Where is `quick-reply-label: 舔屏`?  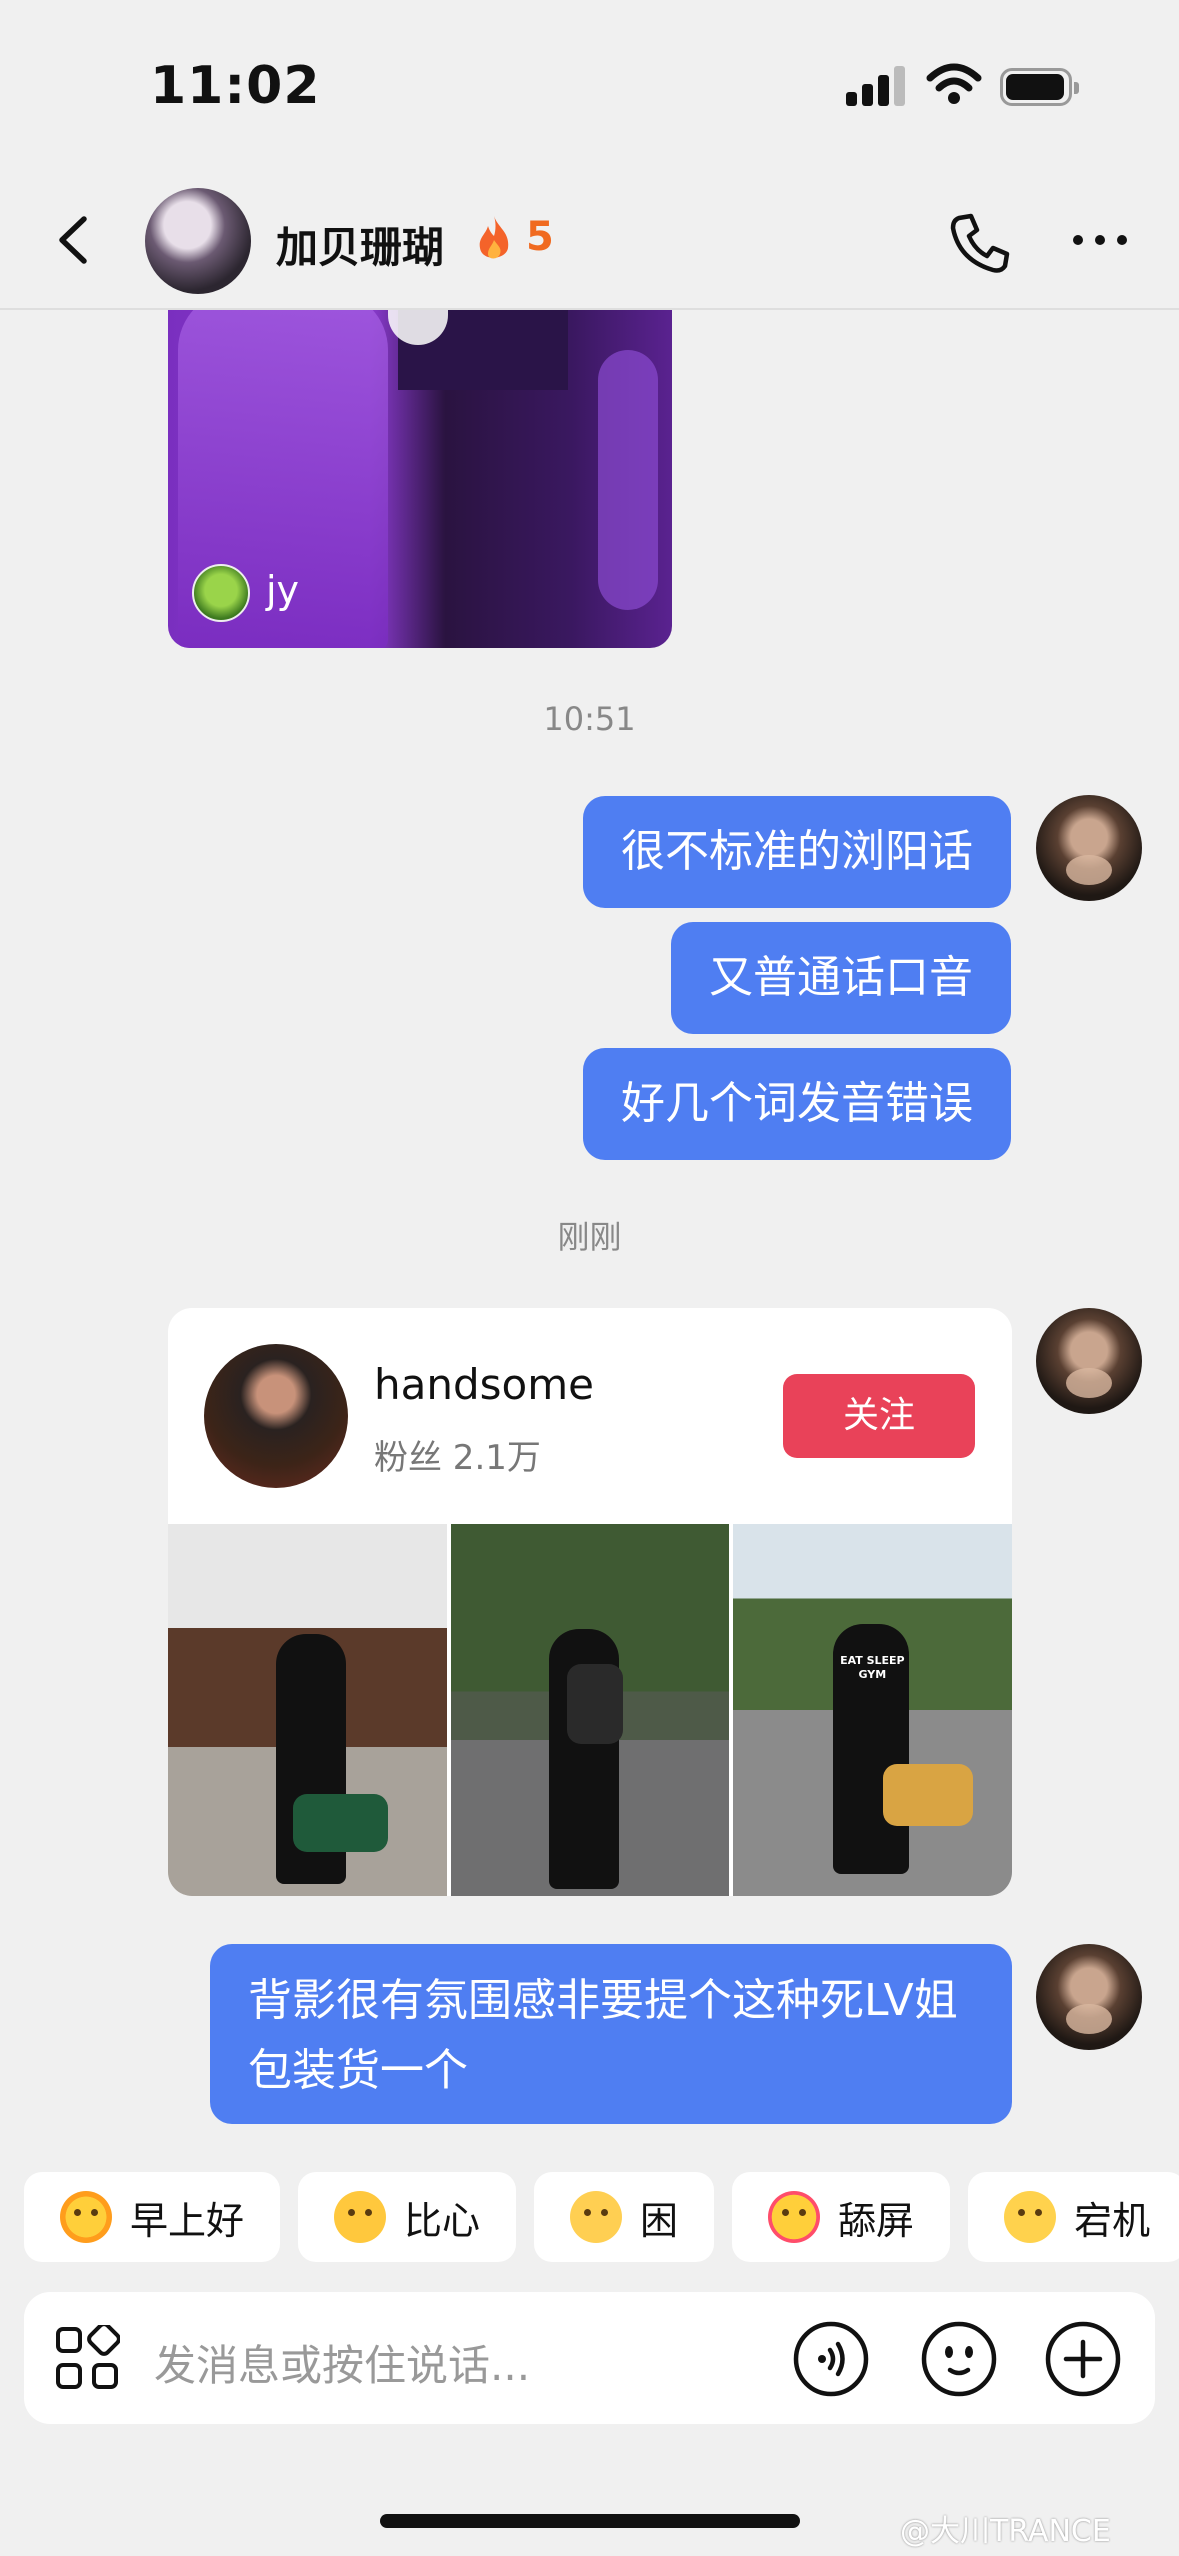
quick-reply-label: 舔屏 is located at coordinates (876, 2220).